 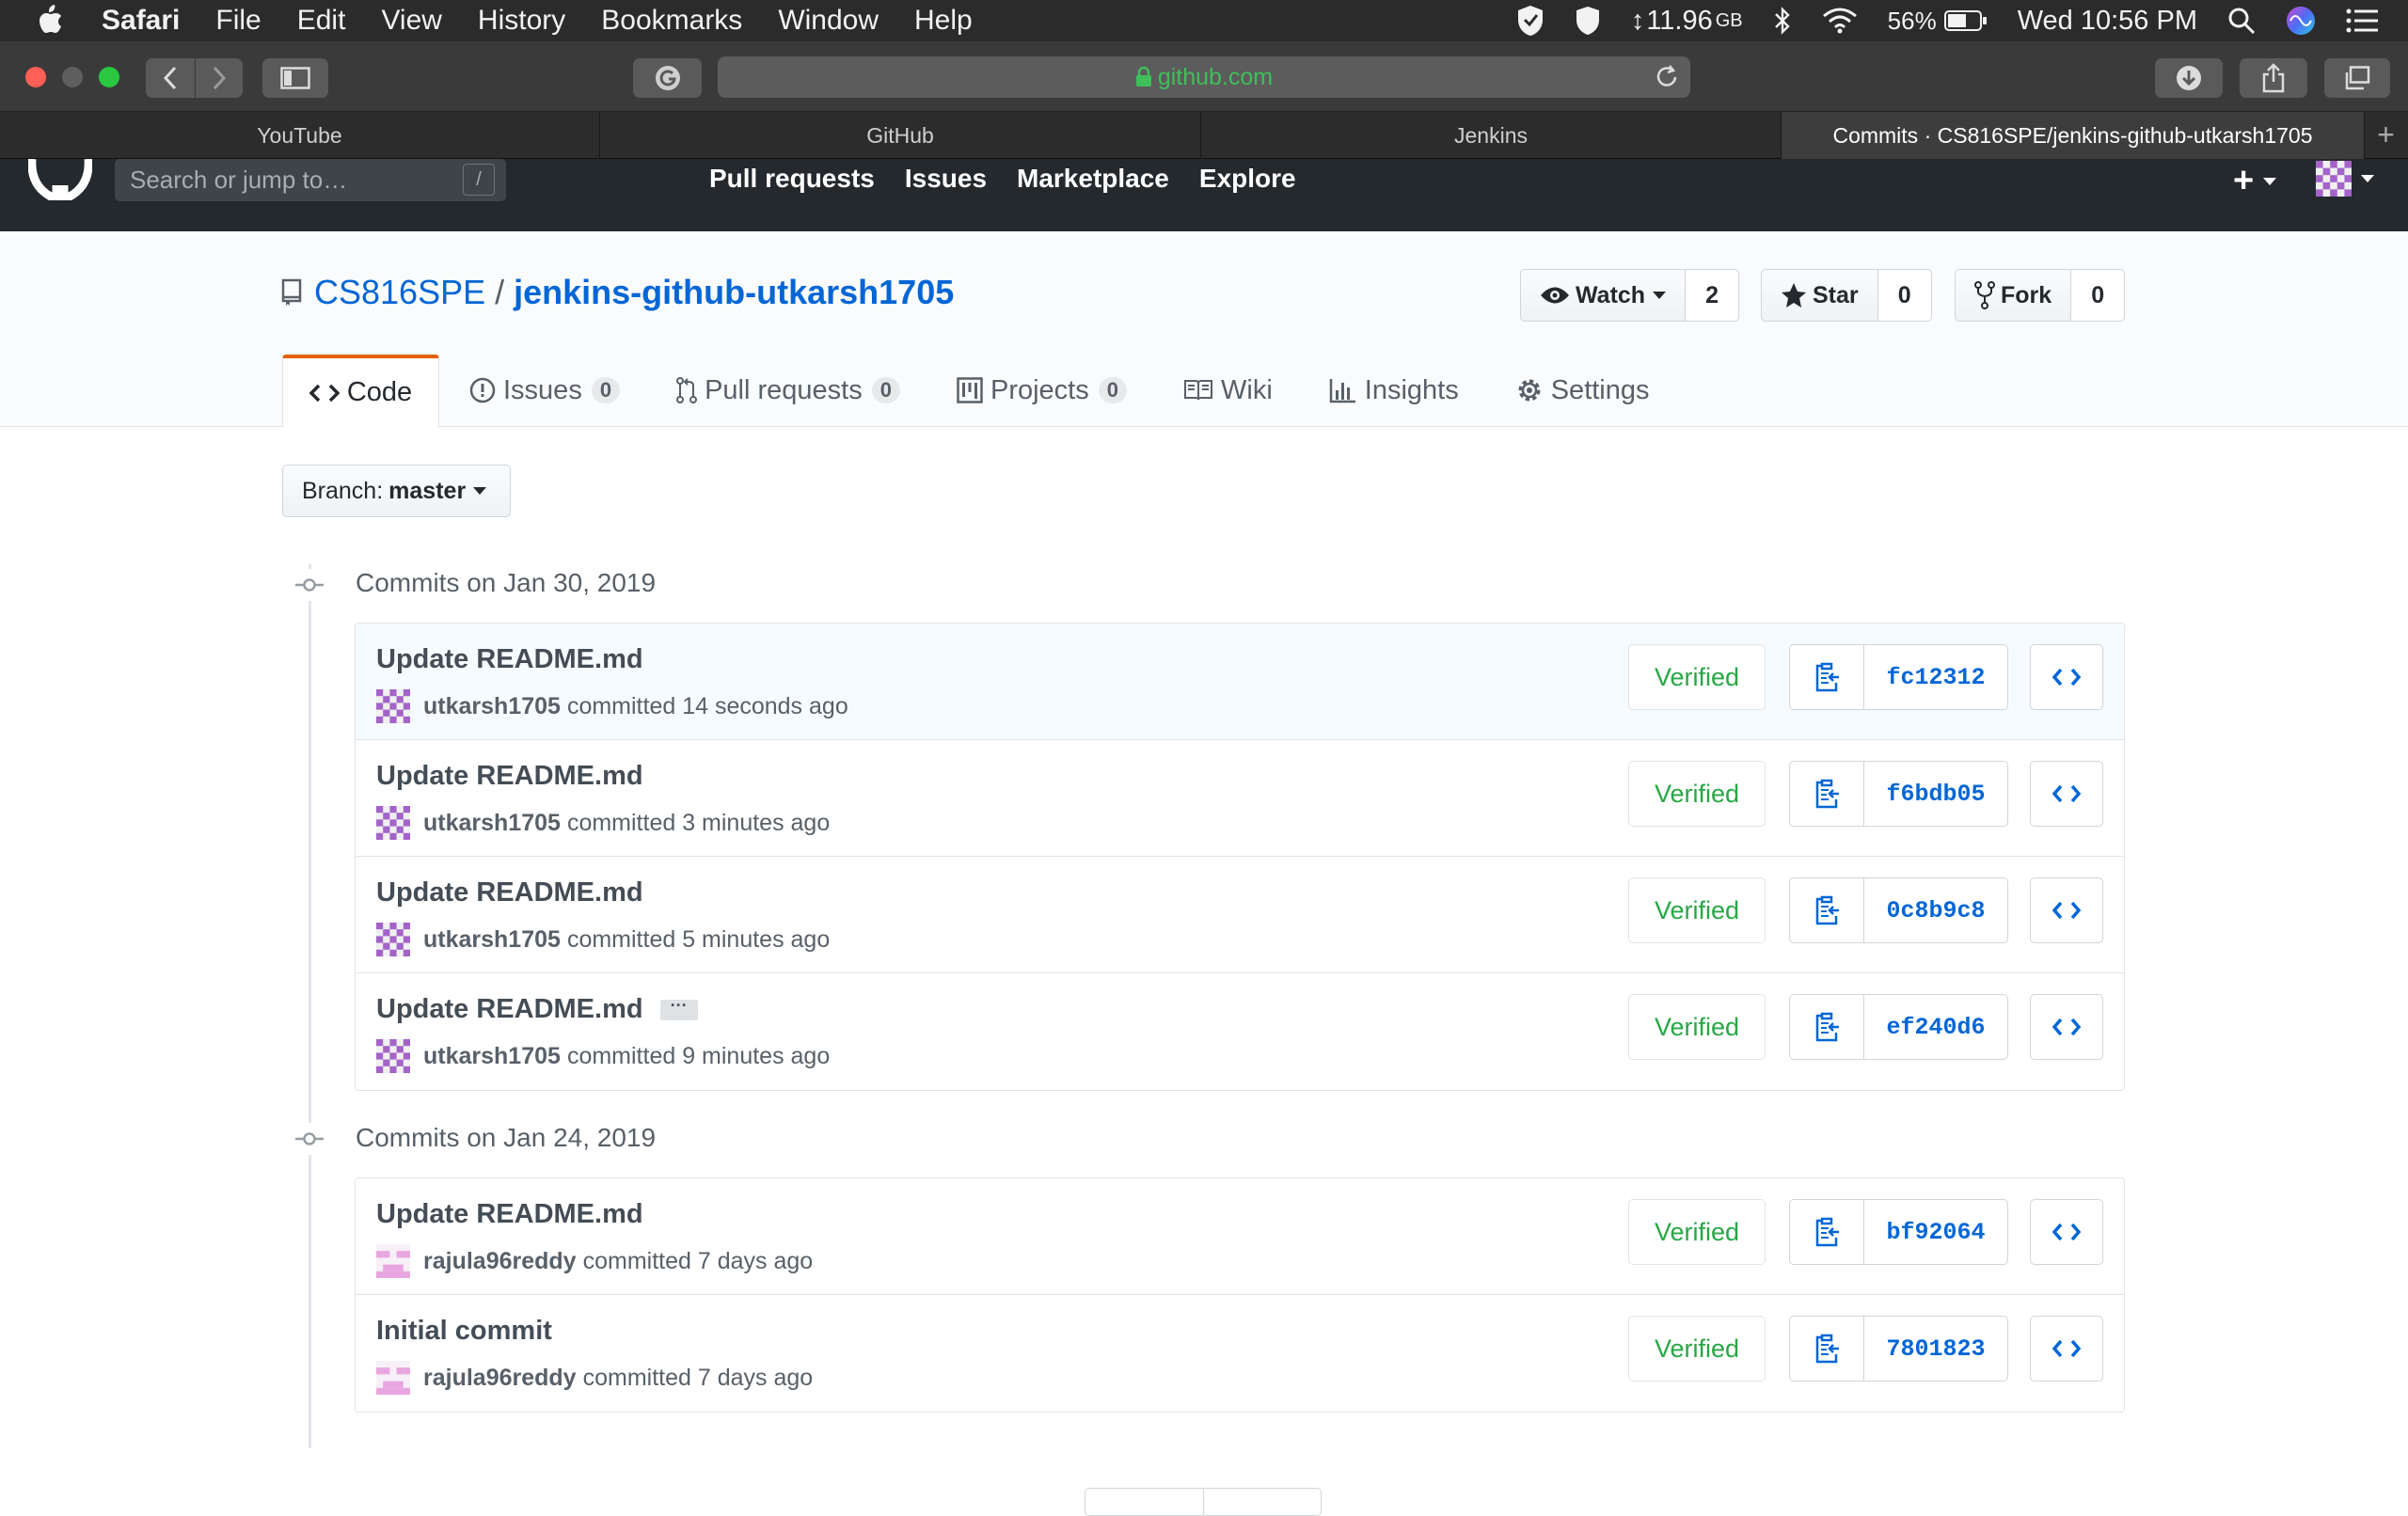 I want to click on shield-icon, so click(x=1588, y=21).